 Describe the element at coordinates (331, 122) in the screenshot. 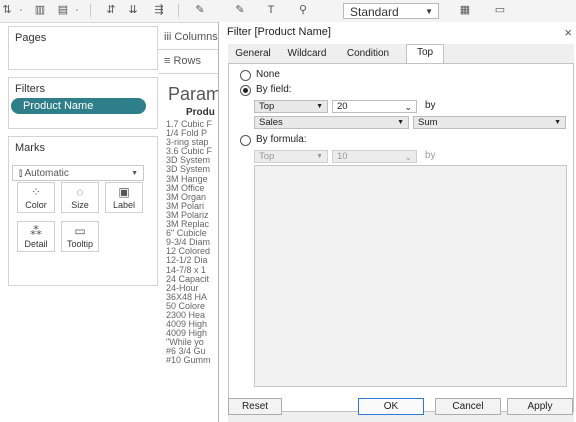

I see `sort-field-select: Sales ▼` at that location.